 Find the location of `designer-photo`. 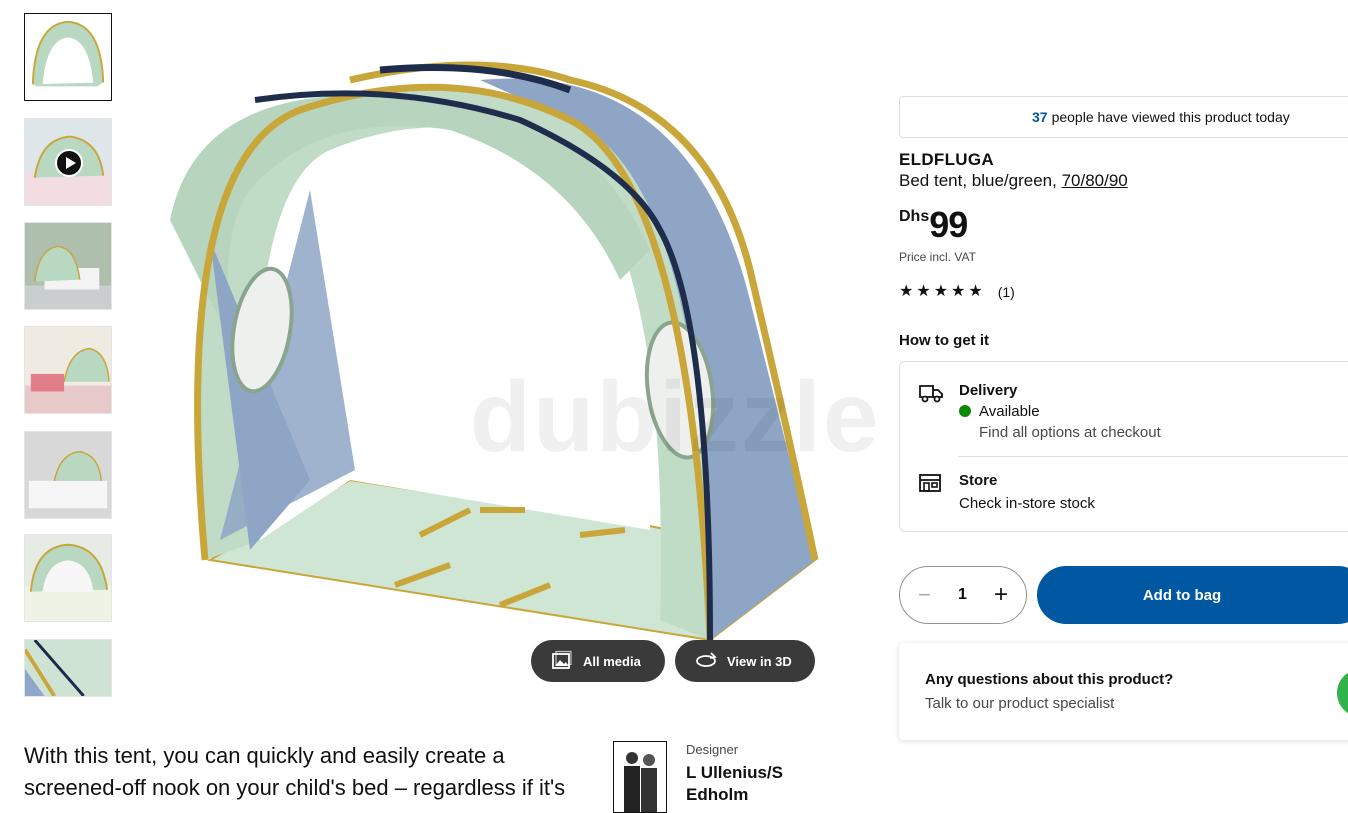

designer-photo is located at coordinates (640, 777).